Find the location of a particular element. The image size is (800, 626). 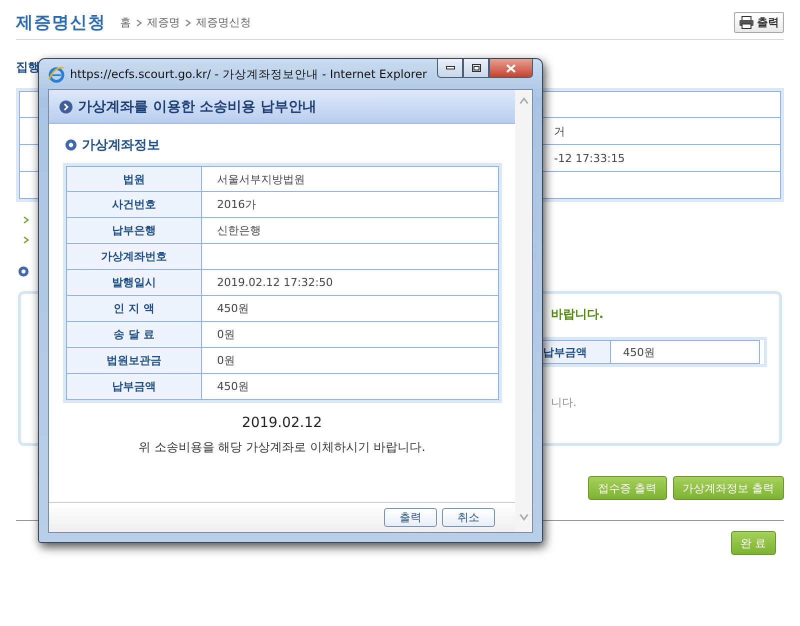

row-label: 송 달 료 is located at coordinates (134, 334).